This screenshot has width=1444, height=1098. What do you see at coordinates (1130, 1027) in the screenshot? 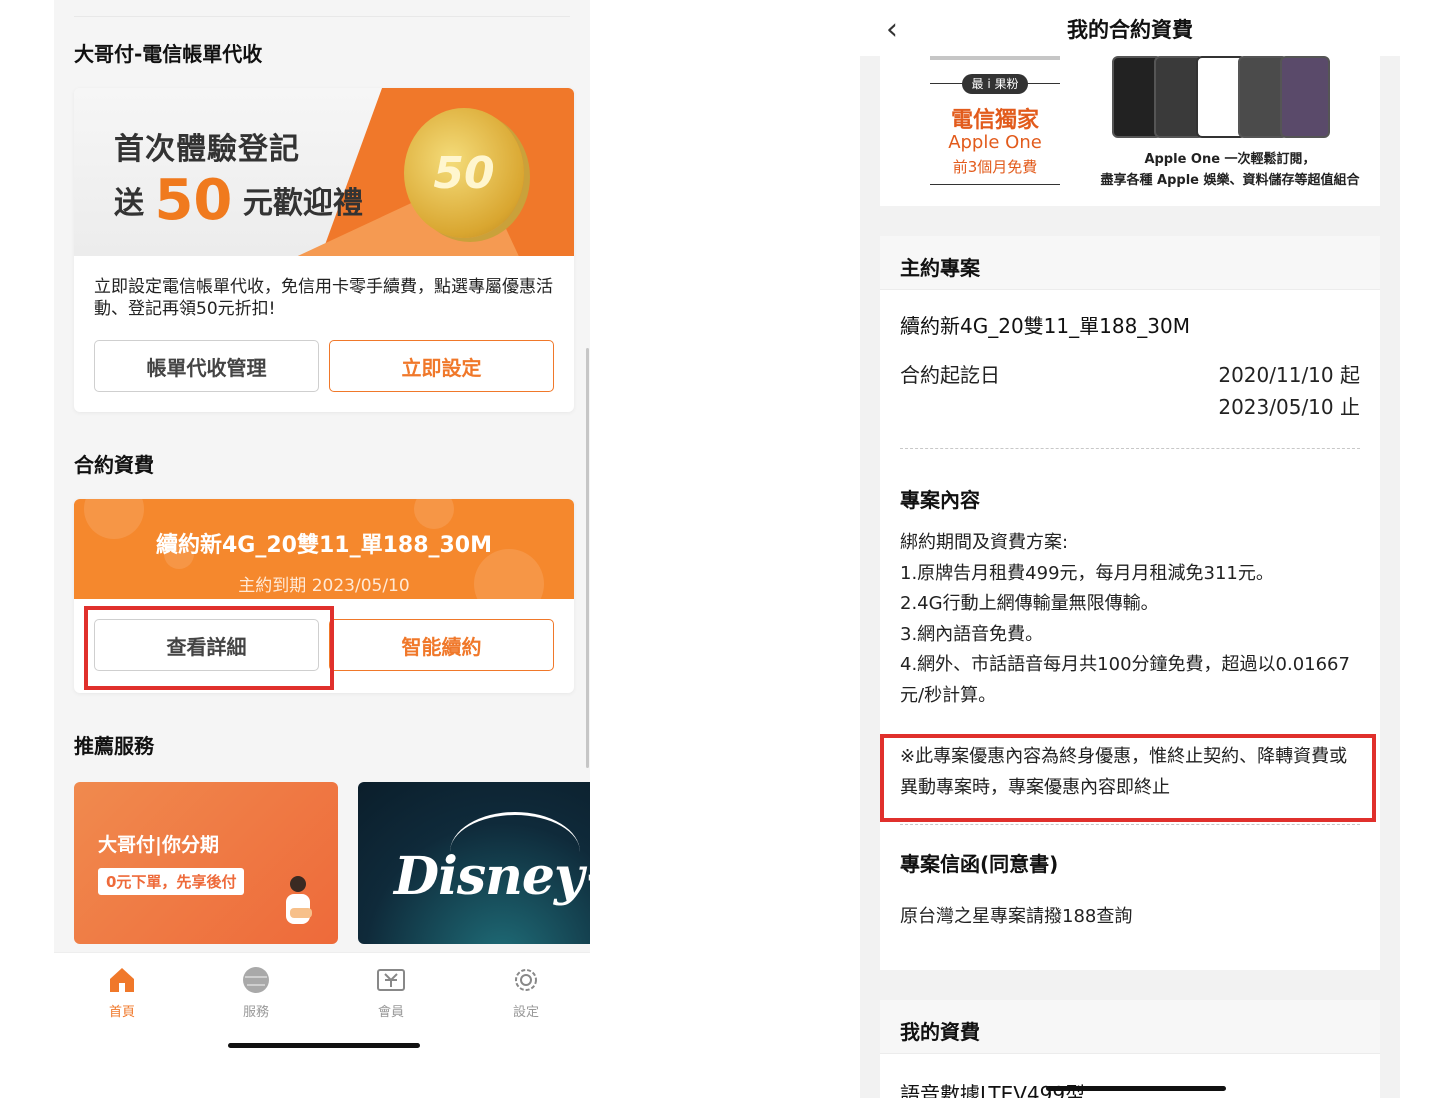
I see `my-rate-heading: 我的資費` at bounding box center [1130, 1027].